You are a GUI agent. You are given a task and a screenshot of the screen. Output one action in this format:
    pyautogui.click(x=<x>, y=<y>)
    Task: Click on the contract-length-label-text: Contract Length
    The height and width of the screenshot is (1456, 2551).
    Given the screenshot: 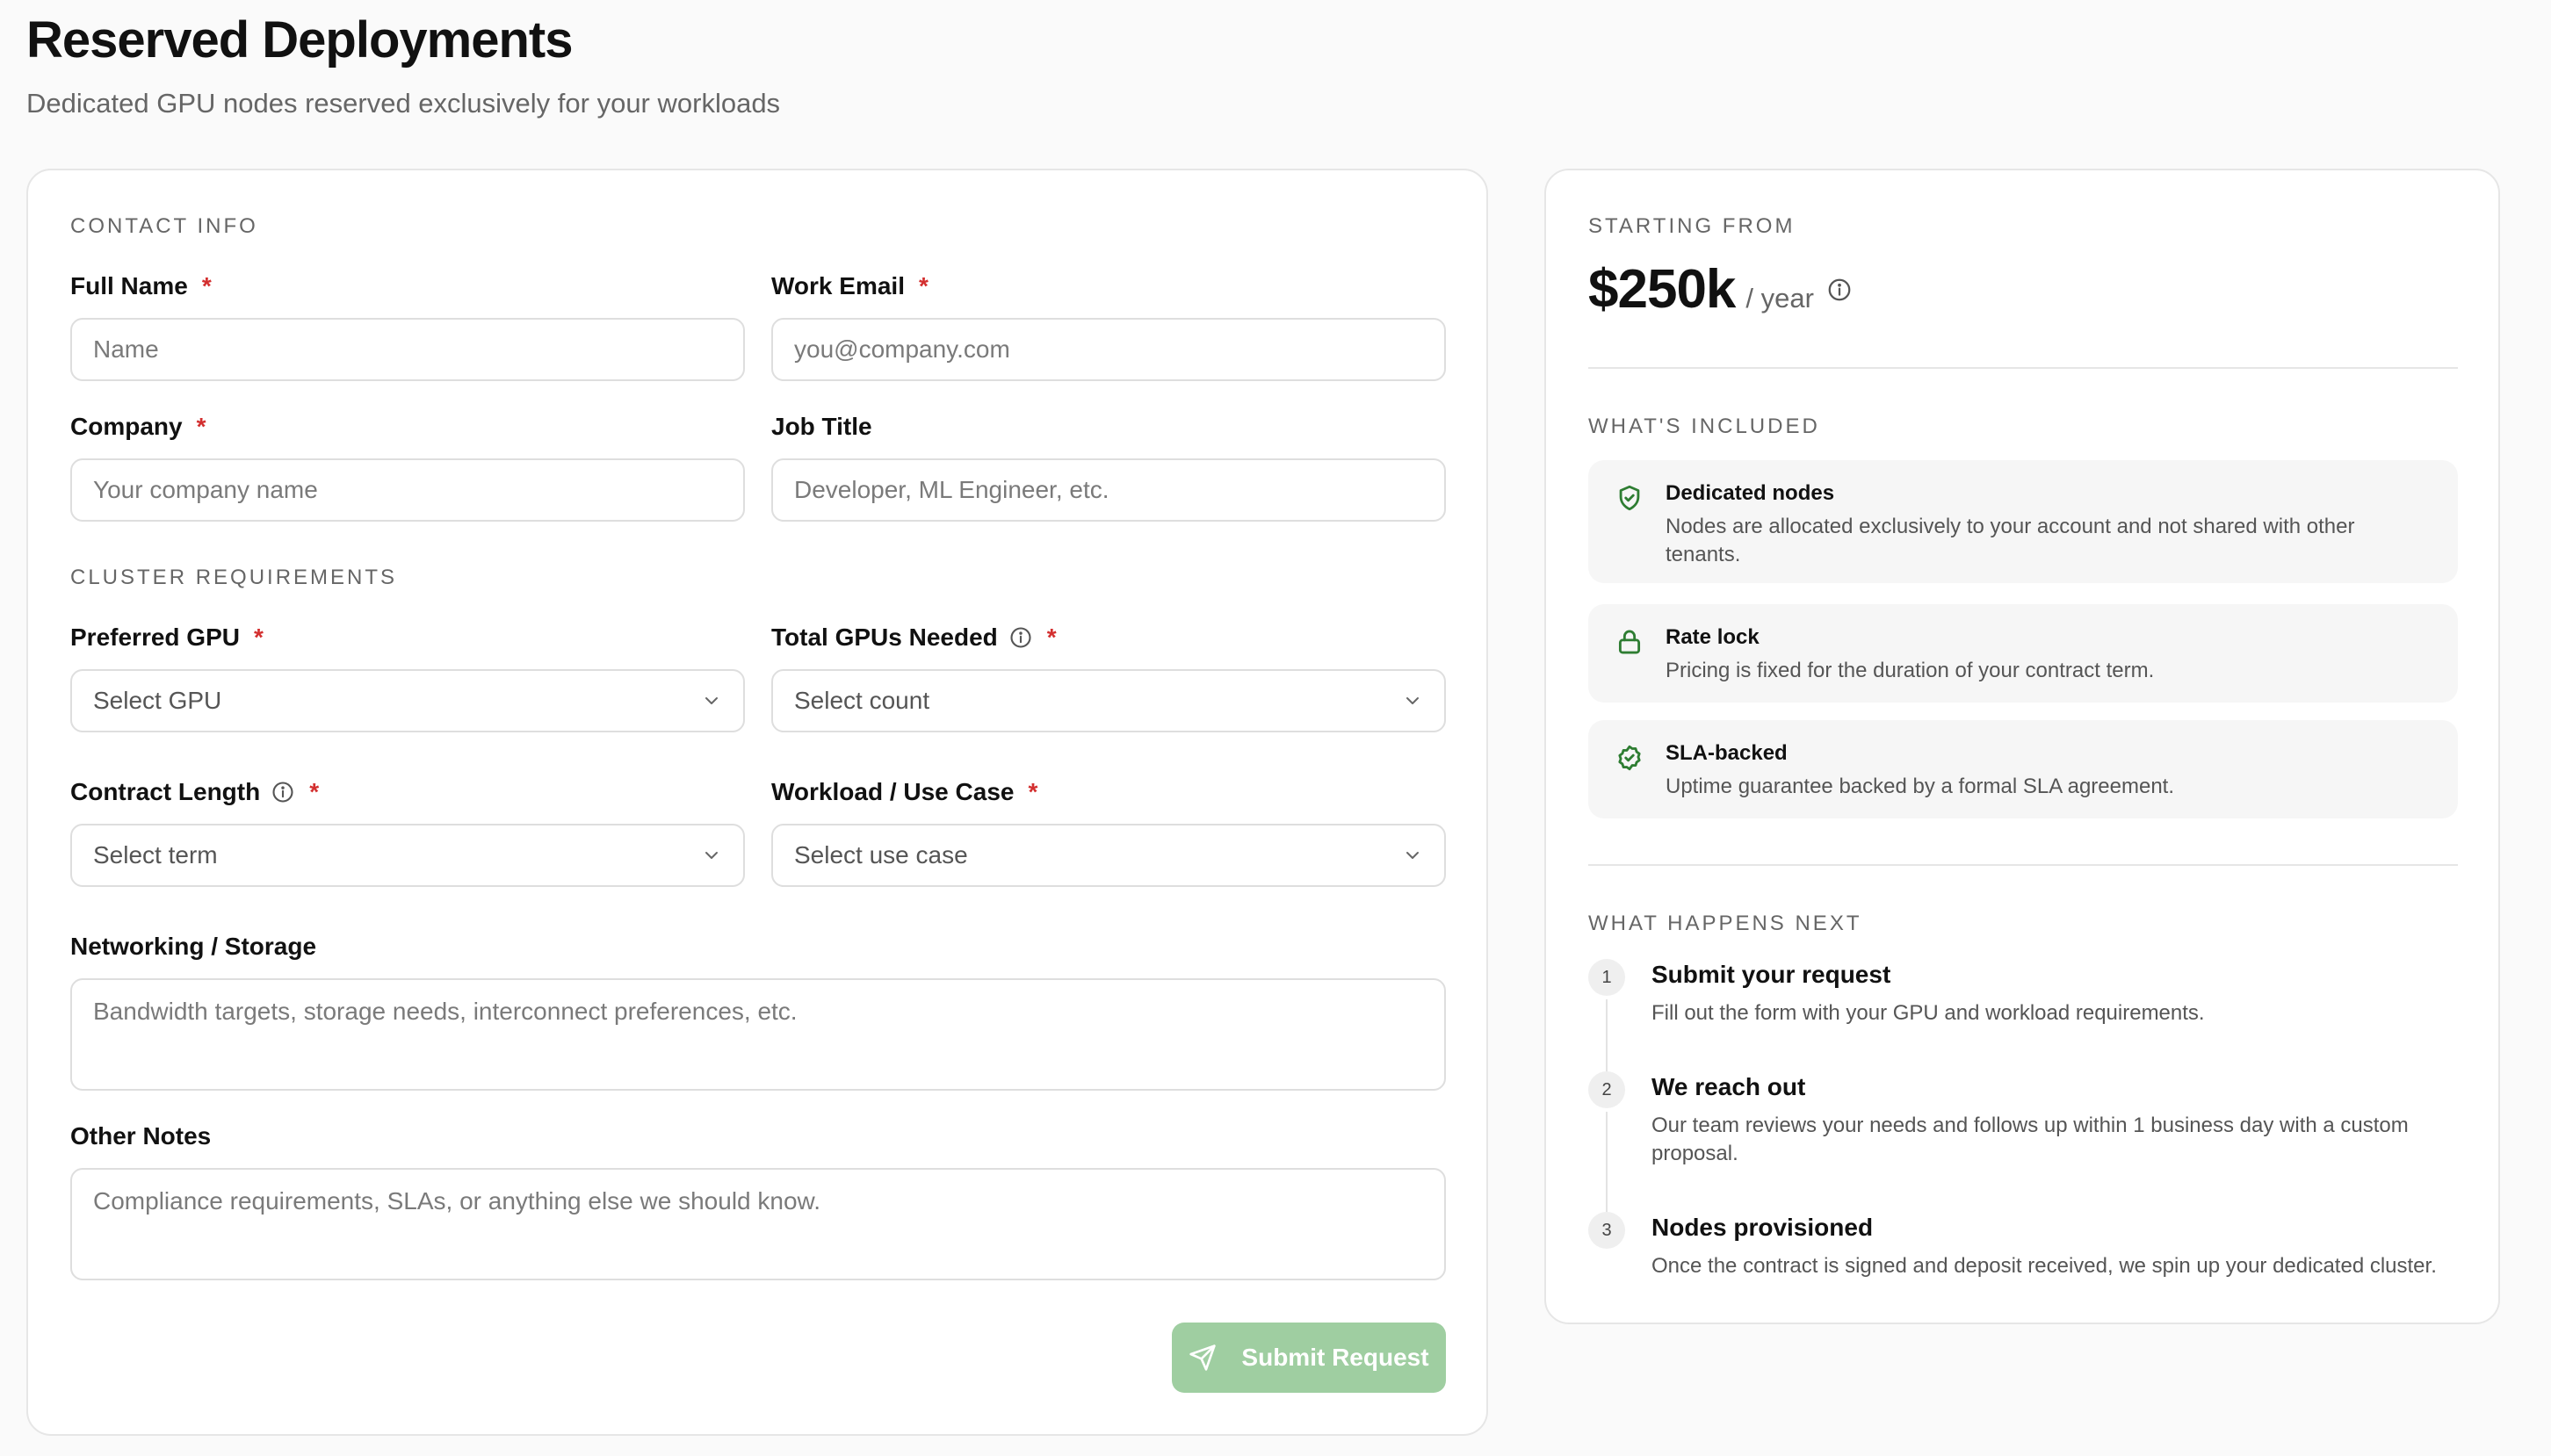 What is the action you would take?
    pyautogui.click(x=166, y=791)
    